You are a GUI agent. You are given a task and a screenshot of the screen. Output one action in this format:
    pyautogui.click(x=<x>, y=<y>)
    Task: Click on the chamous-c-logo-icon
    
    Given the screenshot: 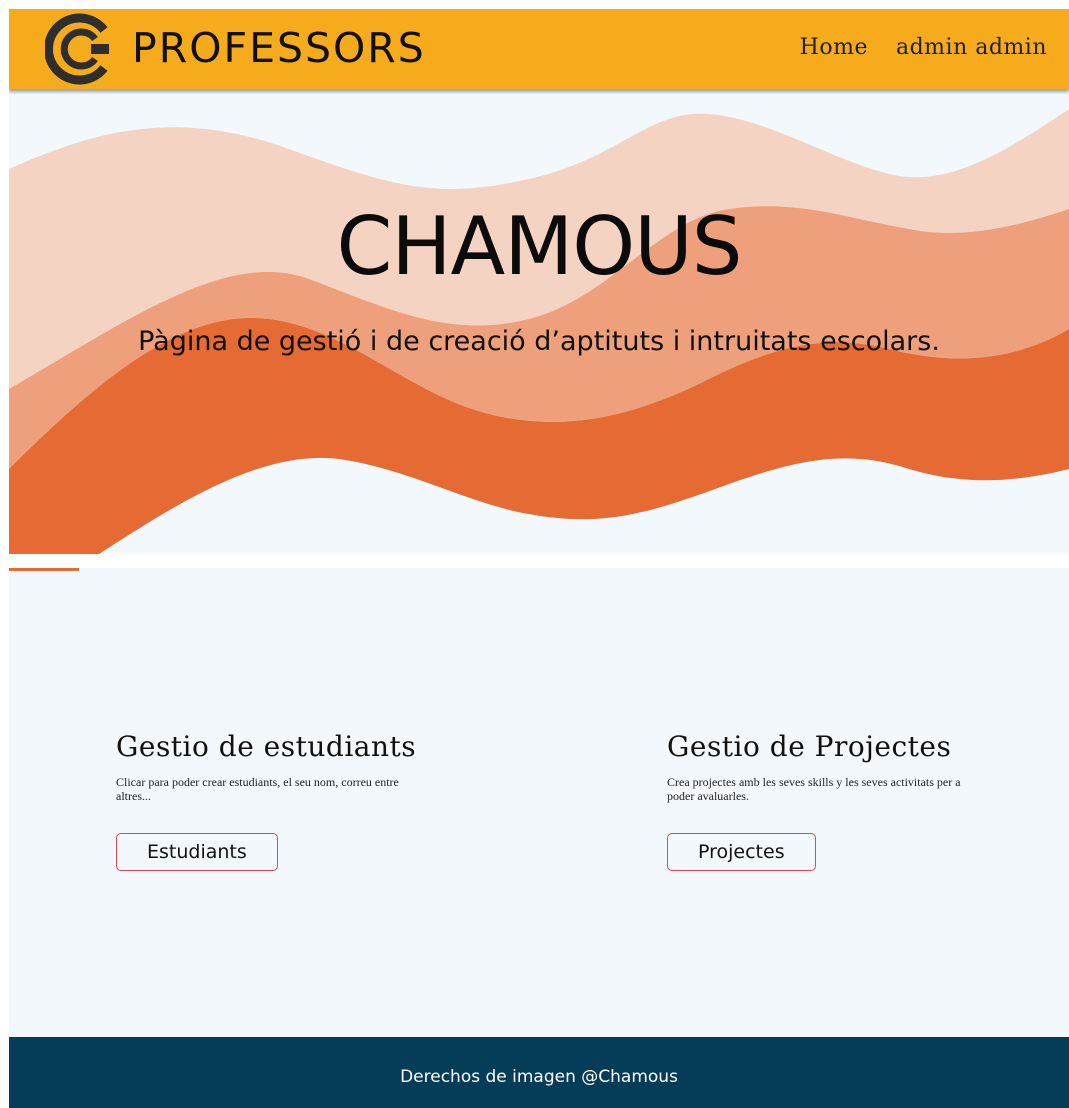 What is the action you would take?
    pyautogui.click(x=81, y=49)
    